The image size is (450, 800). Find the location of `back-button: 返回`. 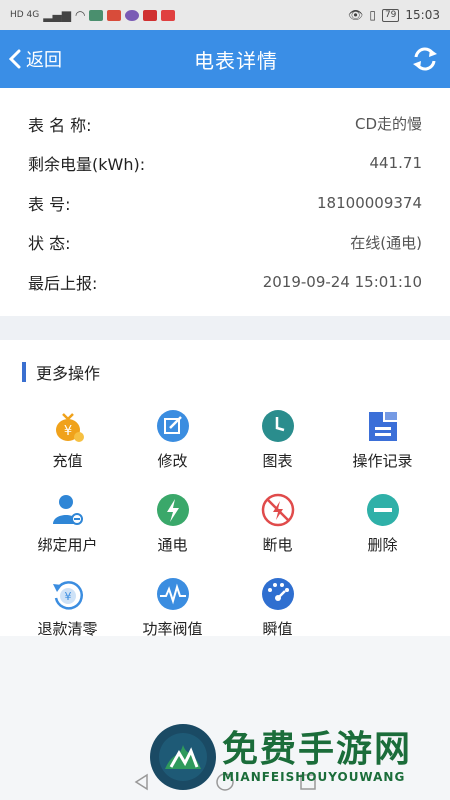

back-button: 返回 is located at coordinates (35, 59).